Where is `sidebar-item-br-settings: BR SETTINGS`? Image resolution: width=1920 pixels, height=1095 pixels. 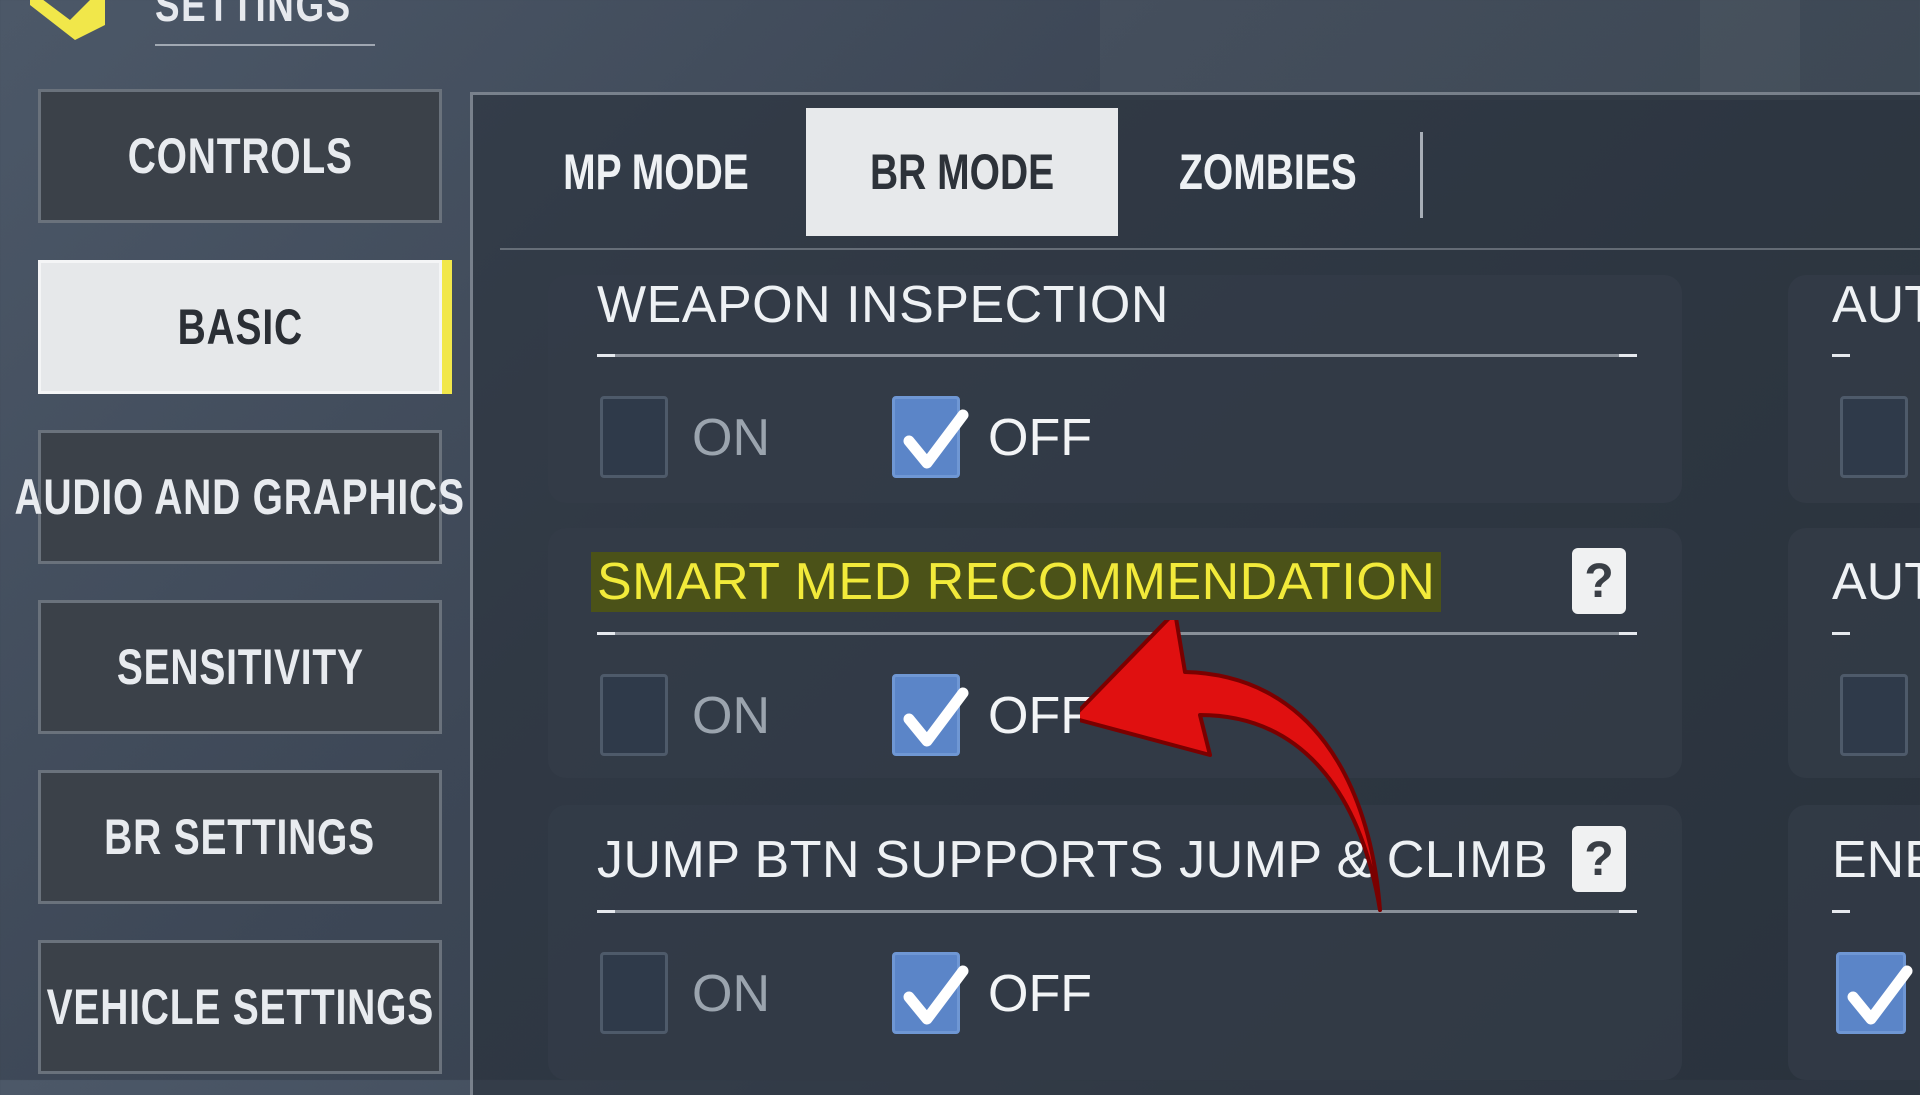
sidebar-item-br-settings: BR SETTINGS is located at coordinates (240, 837).